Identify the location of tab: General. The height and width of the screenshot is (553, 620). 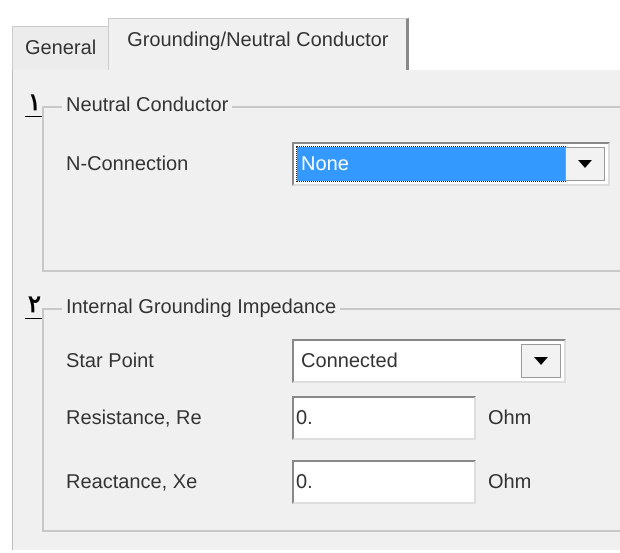
(61, 48).